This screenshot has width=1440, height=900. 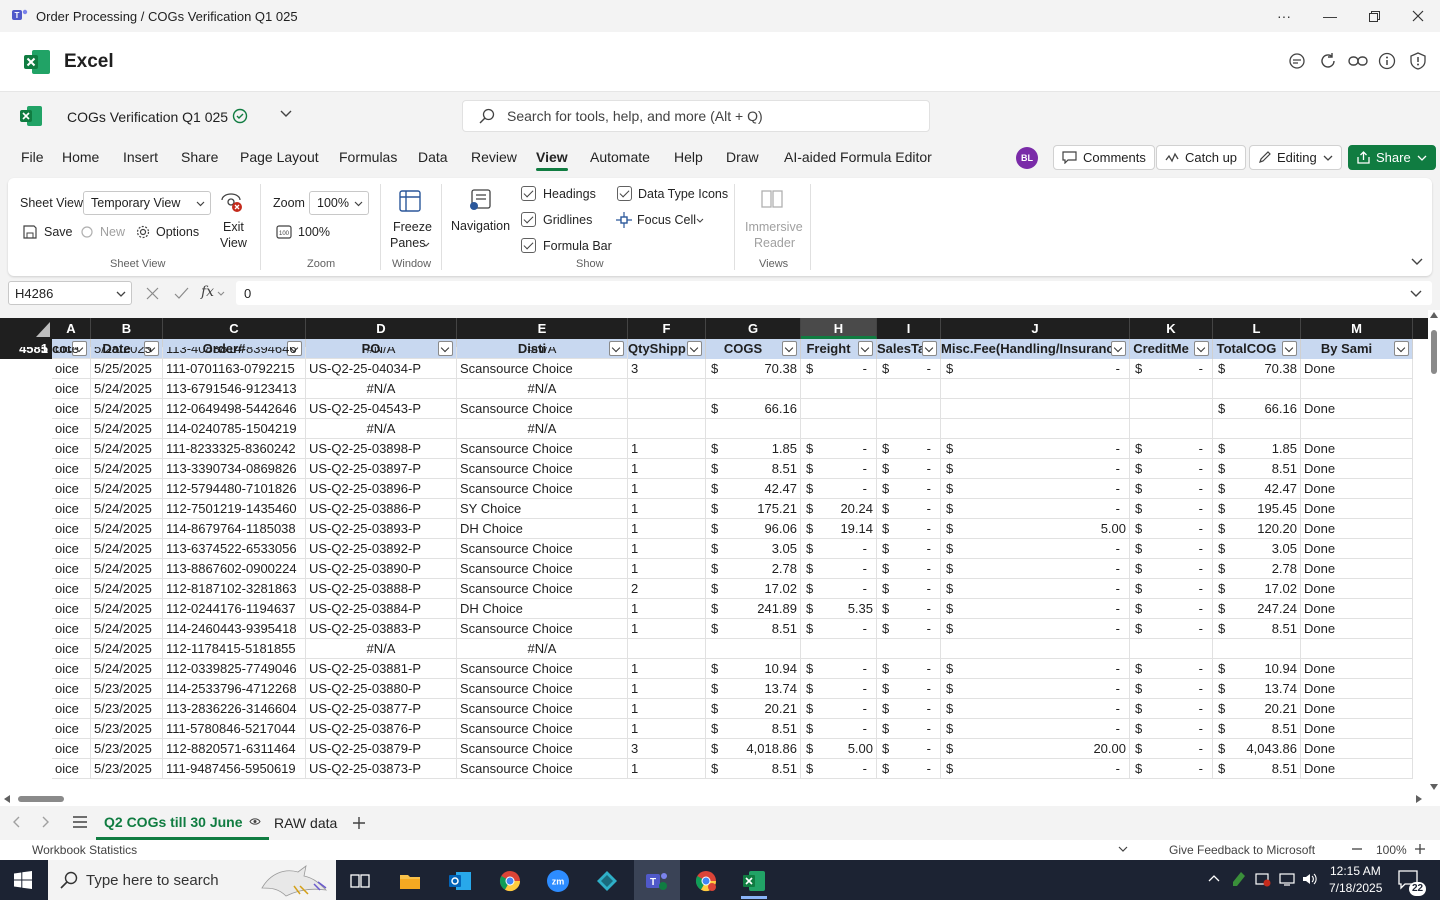 What do you see at coordinates (26, 689) in the screenshot?
I see `row-header: 4602` at bounding box center [26, 689].